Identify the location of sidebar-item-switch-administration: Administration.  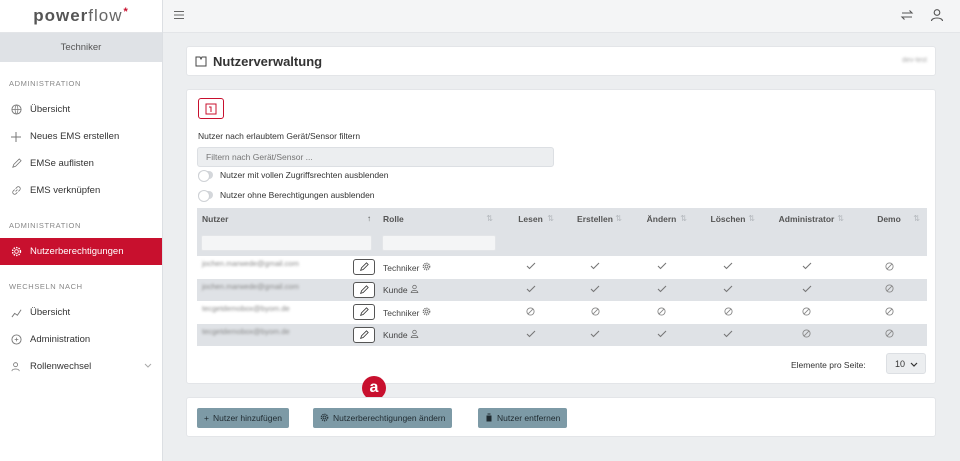
(81, 339).